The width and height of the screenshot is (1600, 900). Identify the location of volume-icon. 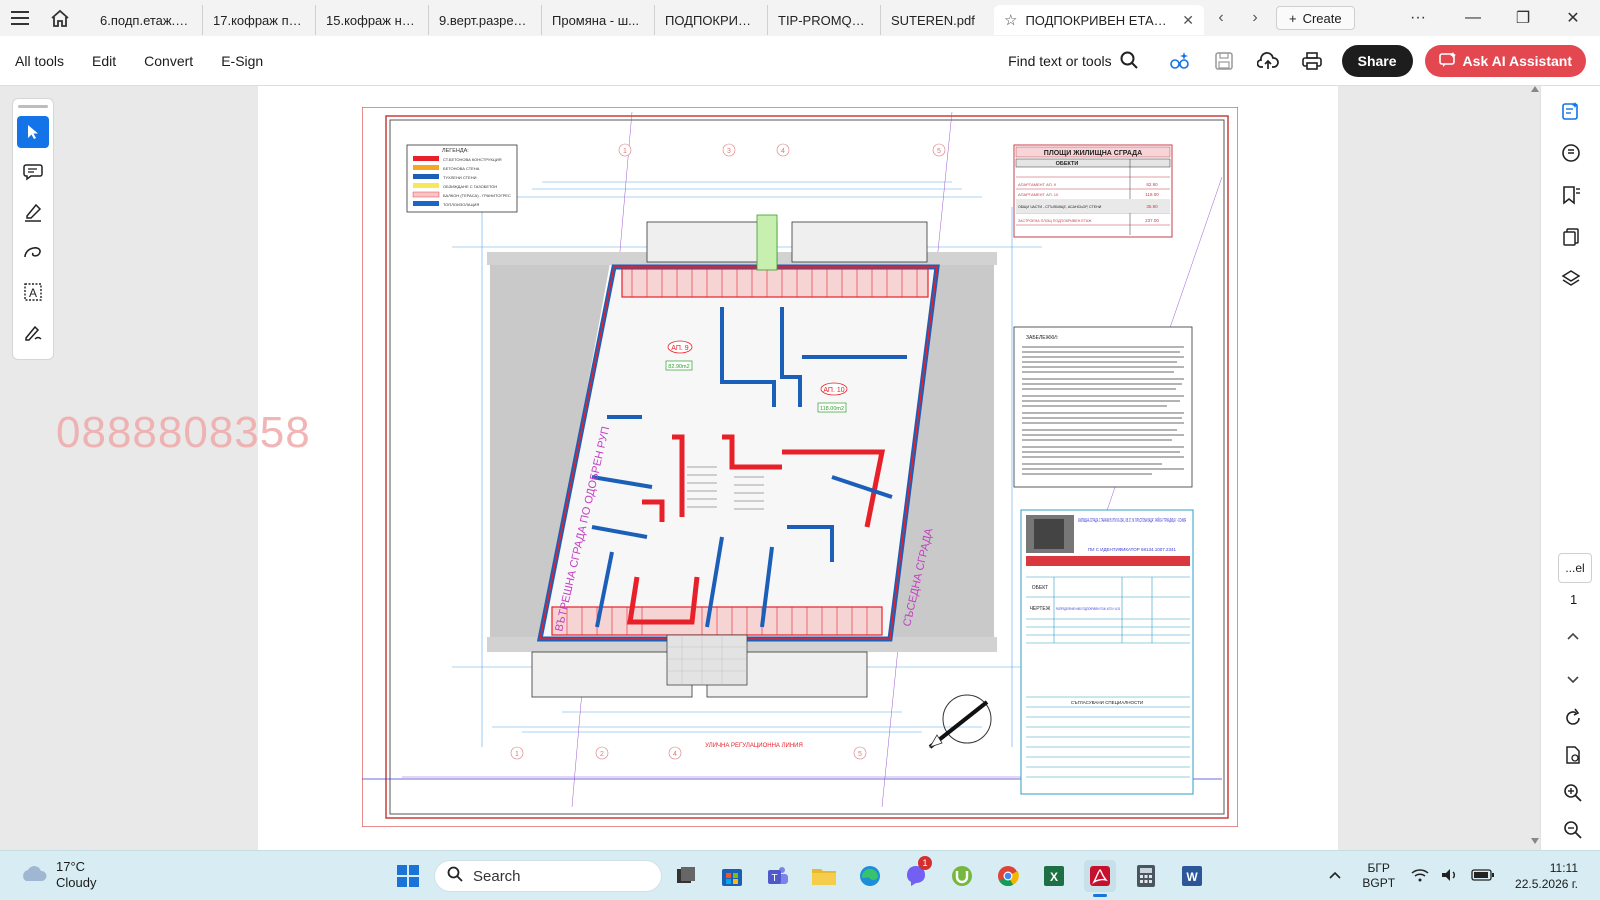
(1450, 876).